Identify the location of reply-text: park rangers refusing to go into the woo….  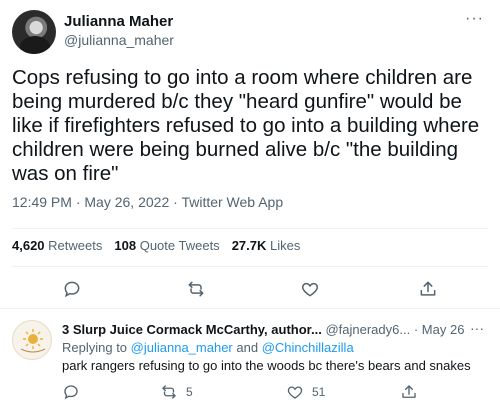
(266, 365).